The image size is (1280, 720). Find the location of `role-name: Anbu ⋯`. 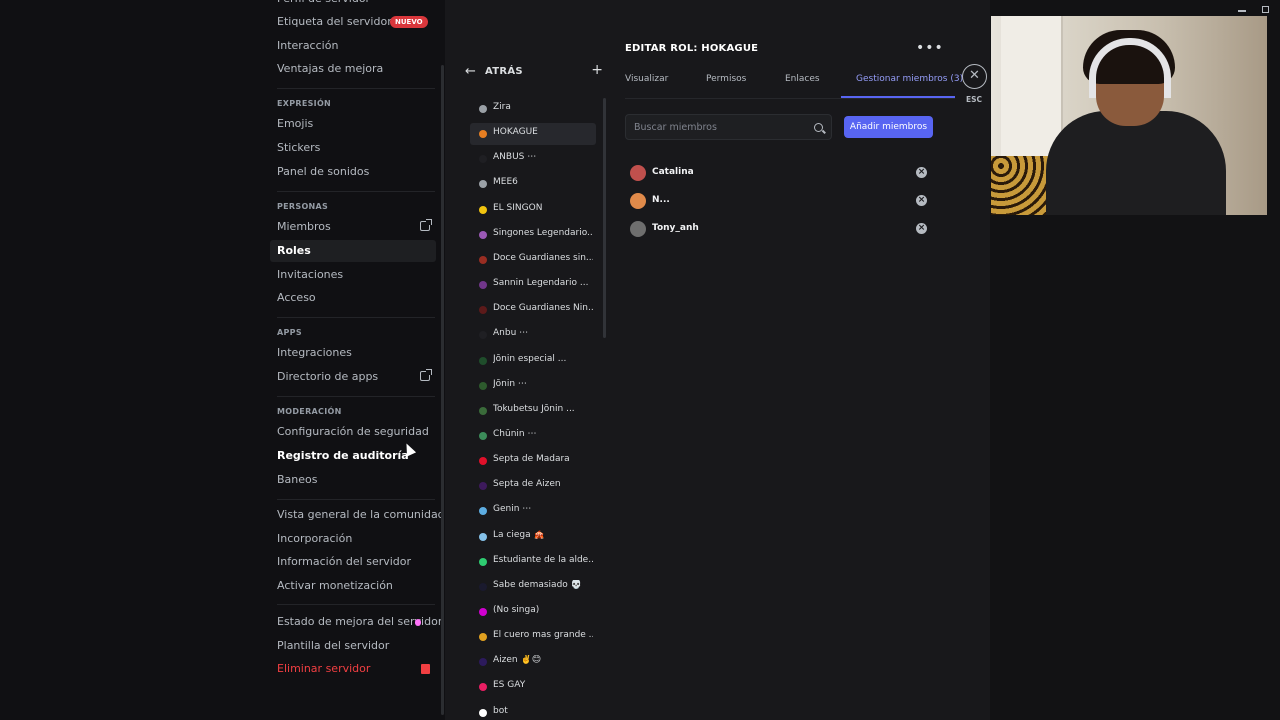

role-name: Anbu ⋯ is located at coordinates (511, 333).